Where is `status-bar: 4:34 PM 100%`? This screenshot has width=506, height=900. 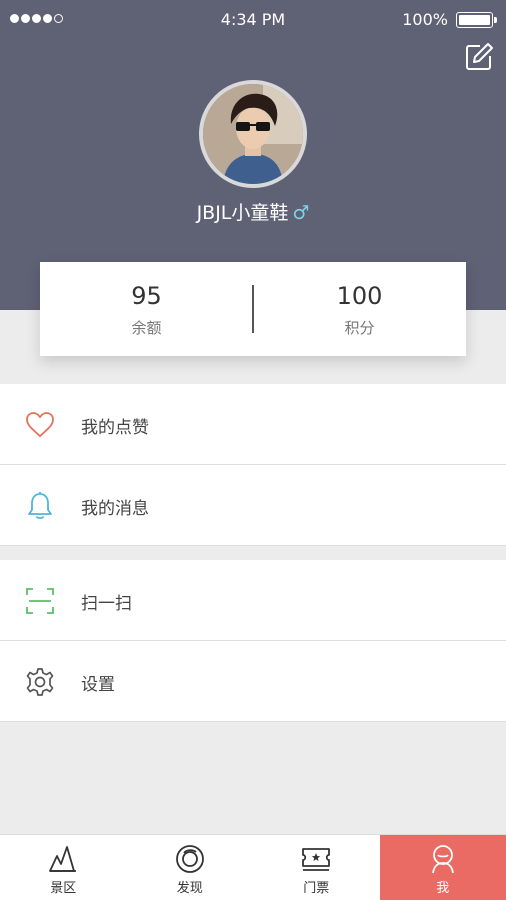
status-bar: 4:34 PM 100% is located at coordinates (253, 20).